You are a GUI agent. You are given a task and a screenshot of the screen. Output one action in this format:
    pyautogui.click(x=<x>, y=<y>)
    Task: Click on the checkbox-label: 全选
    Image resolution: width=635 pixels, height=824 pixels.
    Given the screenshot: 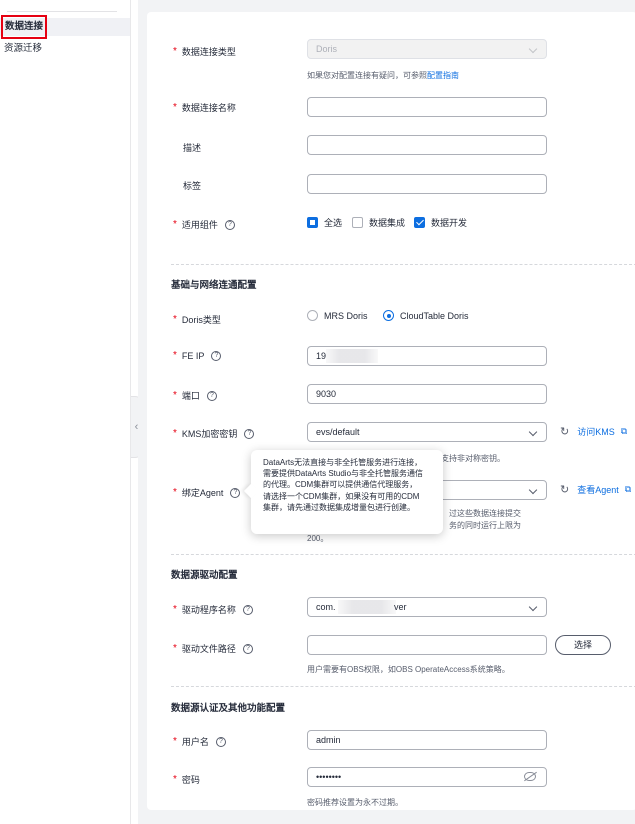 What is the action you would take?
    pyautogui.click(x=333, y=223)
    